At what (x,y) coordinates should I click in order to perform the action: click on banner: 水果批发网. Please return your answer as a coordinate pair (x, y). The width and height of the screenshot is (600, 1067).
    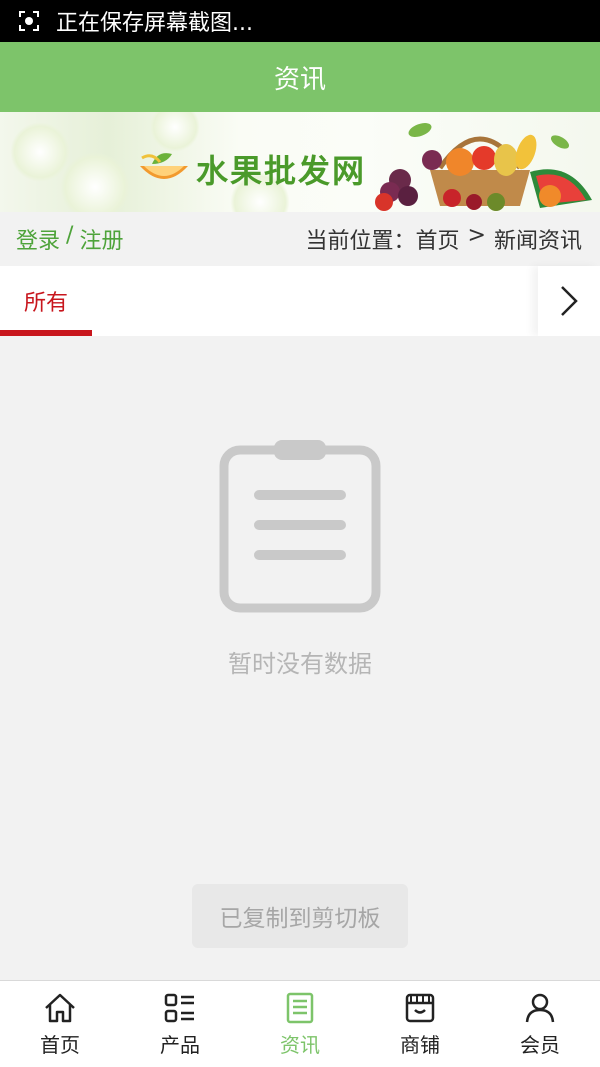
    Looking at the image, I should click on (300, 162).